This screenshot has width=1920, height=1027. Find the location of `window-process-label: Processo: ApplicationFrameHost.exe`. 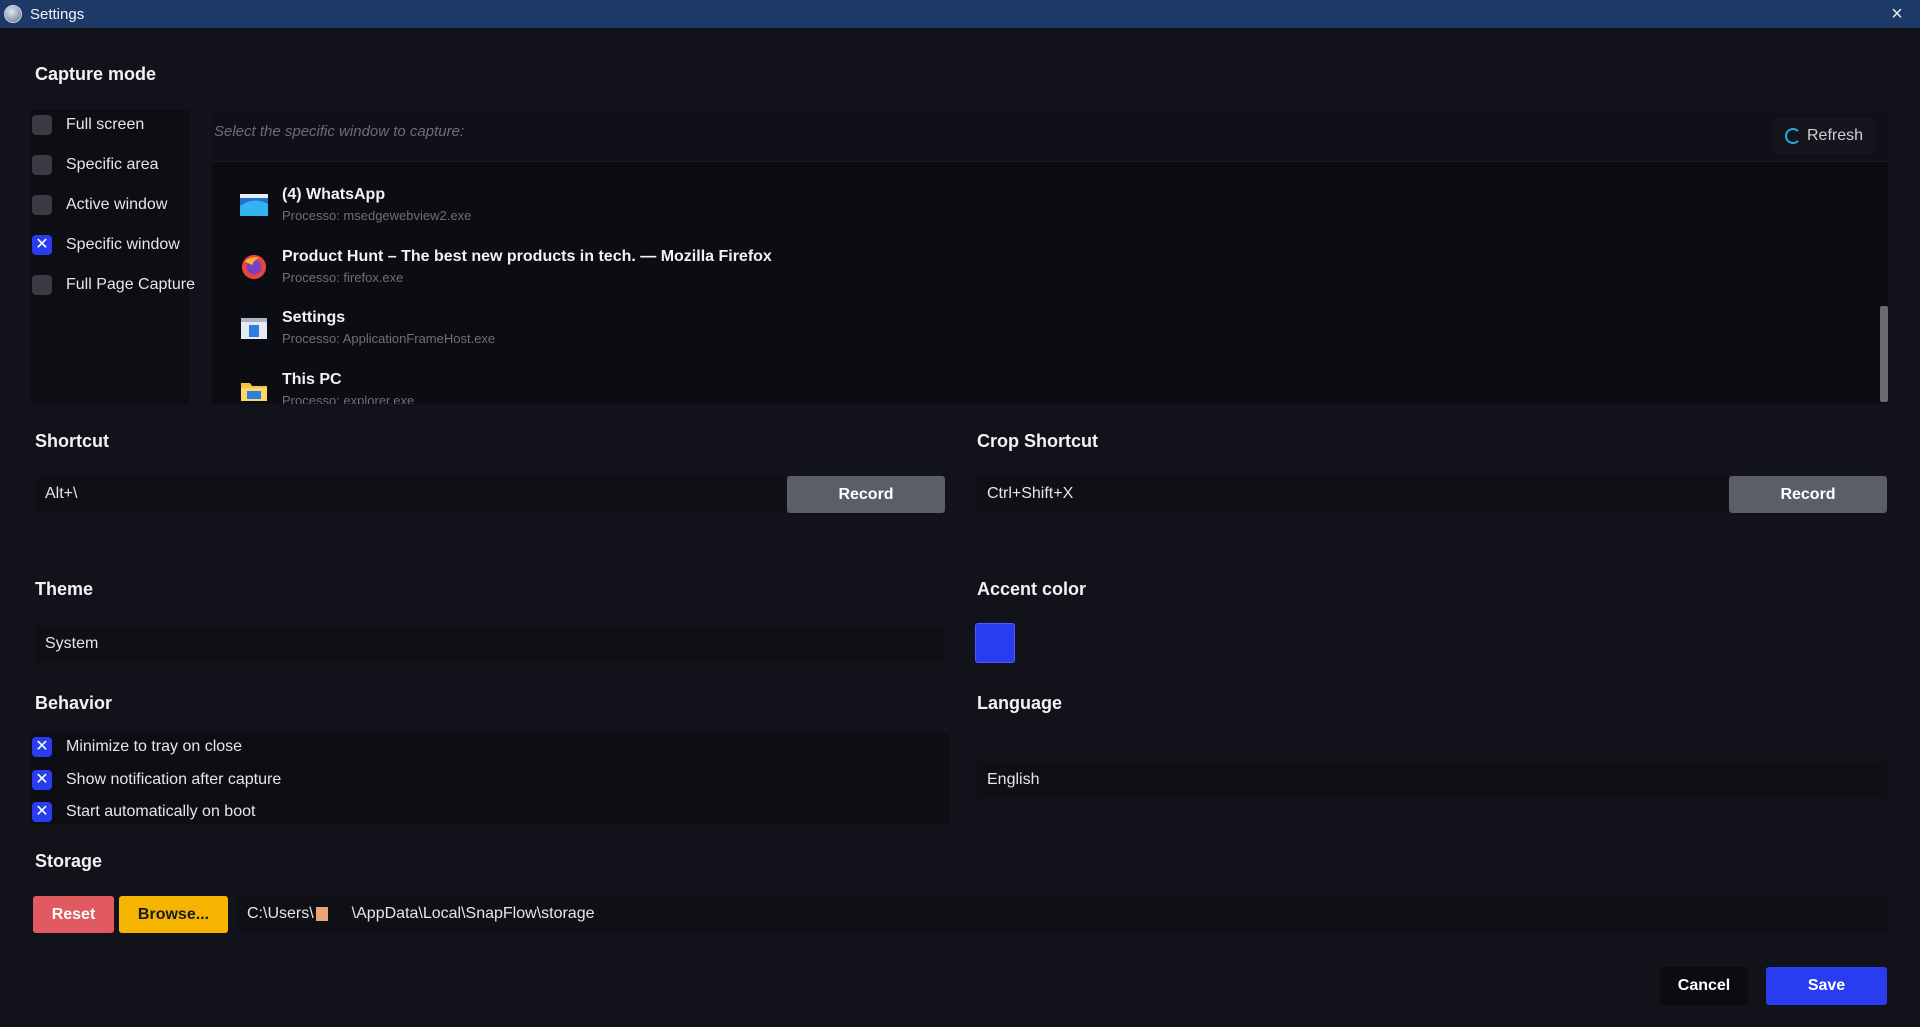

window-process-label: Processo: ApplicationFrameHost.exe is located at coordinates (389, 338).